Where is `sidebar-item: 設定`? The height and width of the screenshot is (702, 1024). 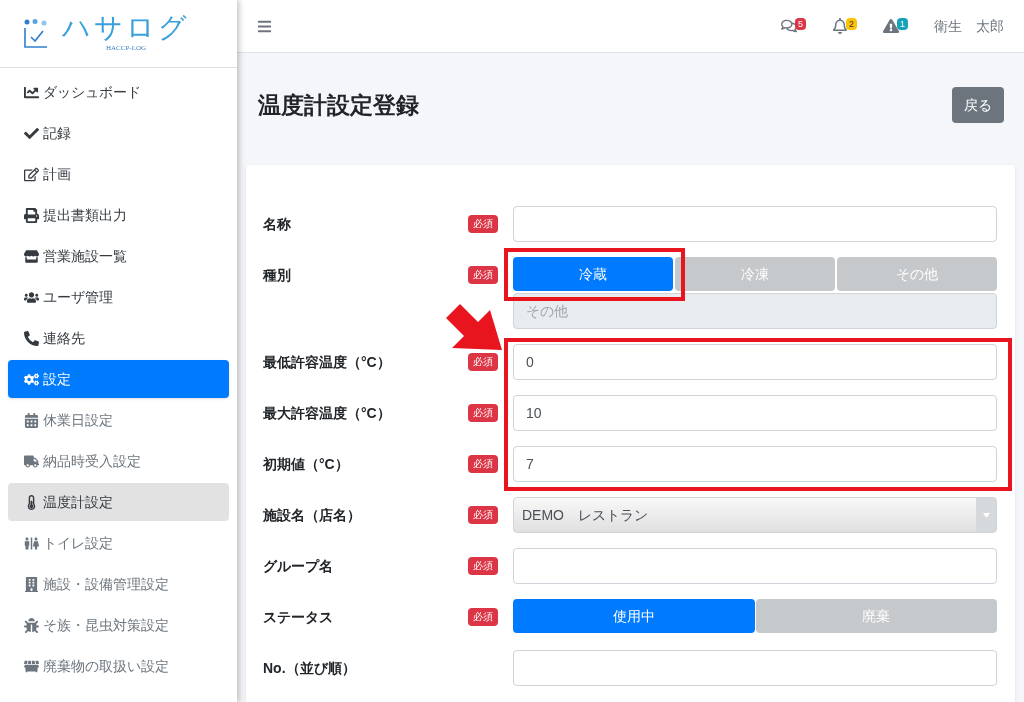
sidebar-item: 設定 is located at coordinates (118, 379).